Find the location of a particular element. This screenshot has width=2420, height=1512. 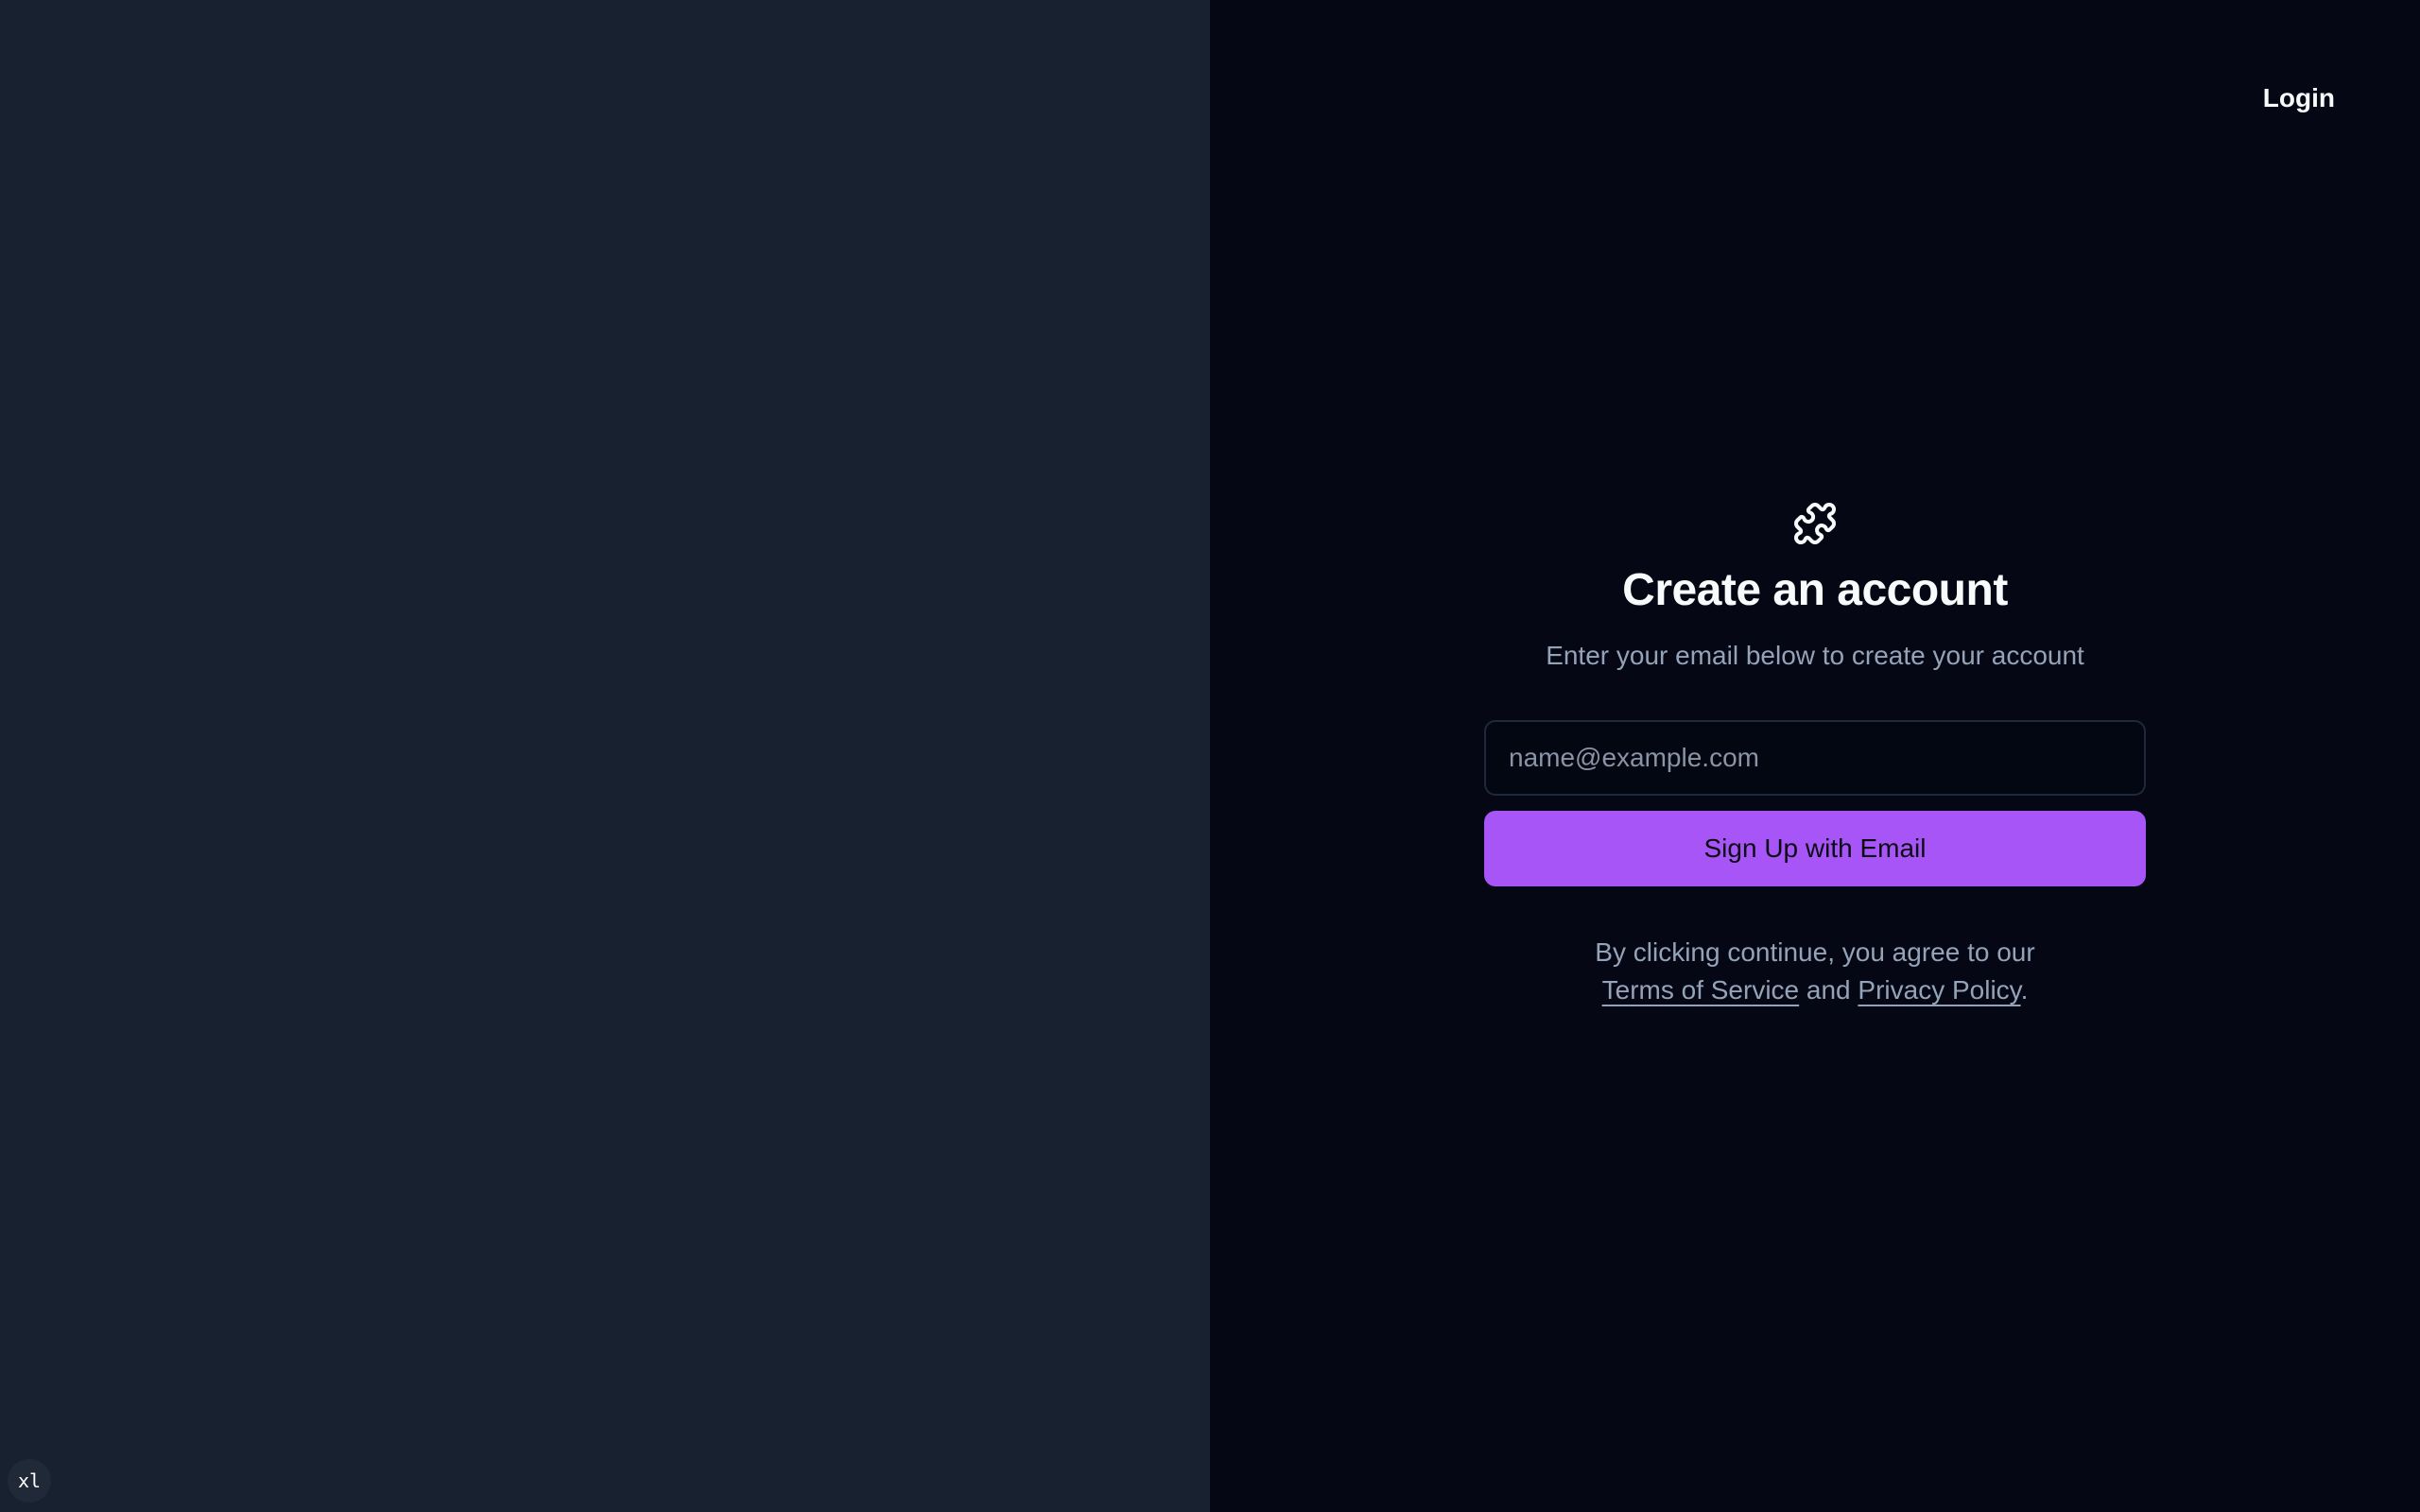

page-title: Create an account is located at coordinates (1815, 590).